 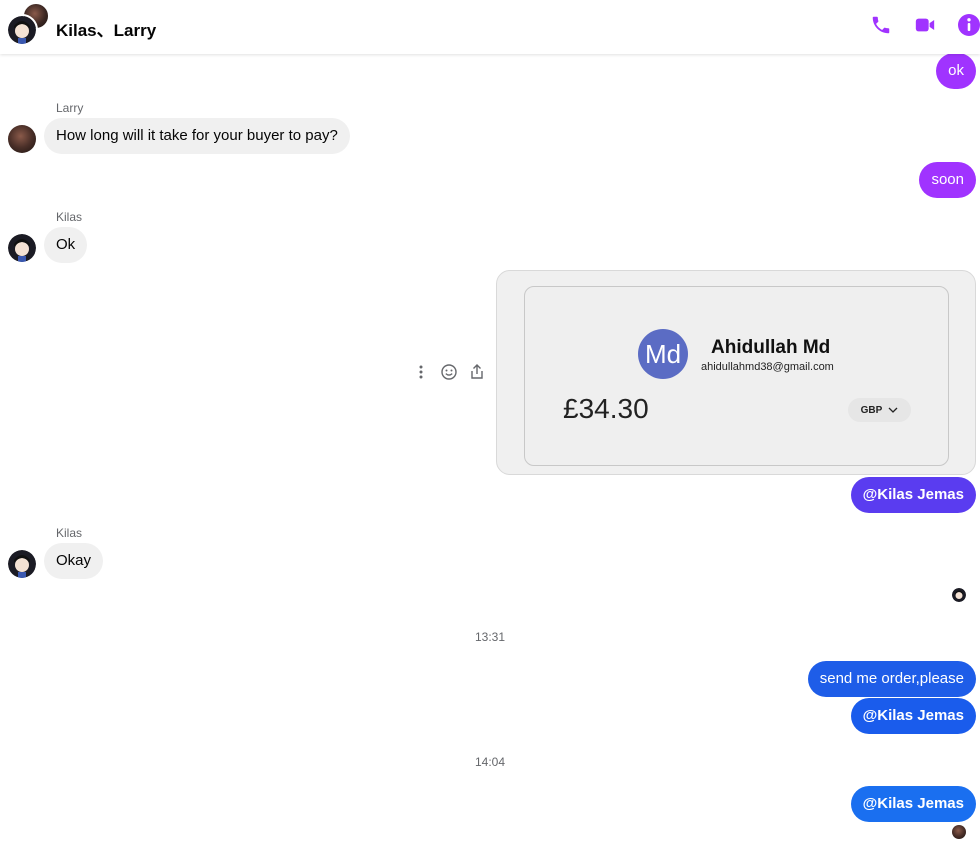 What do you see at coordinates (606, 408) in the screenshot?
I see `payment-amount: £34.30` at bounding box center [606, 408].